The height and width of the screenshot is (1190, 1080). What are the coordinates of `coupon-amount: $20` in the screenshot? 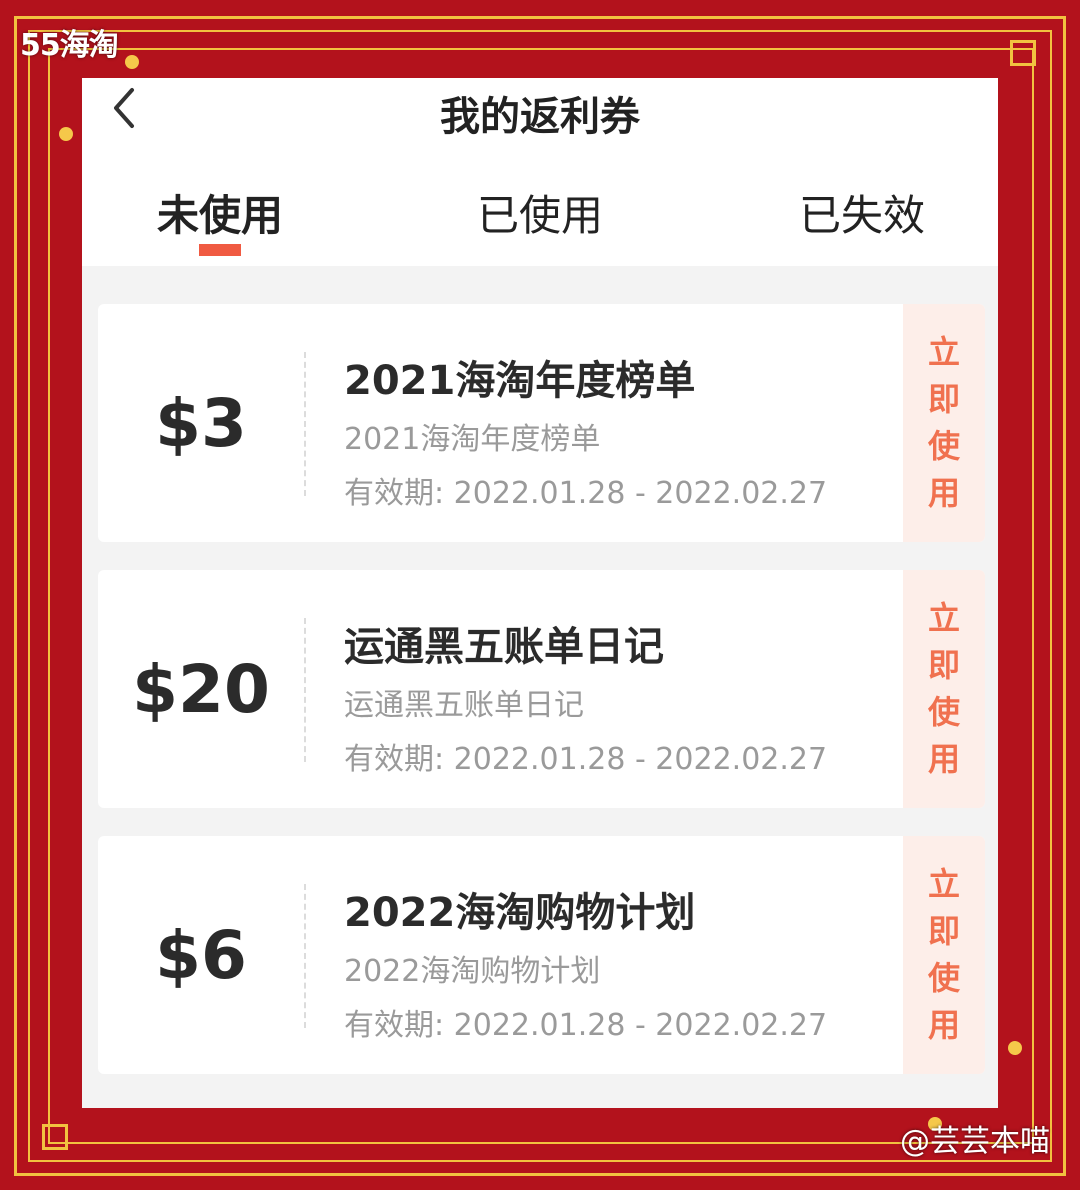 It's located at (201, 689).